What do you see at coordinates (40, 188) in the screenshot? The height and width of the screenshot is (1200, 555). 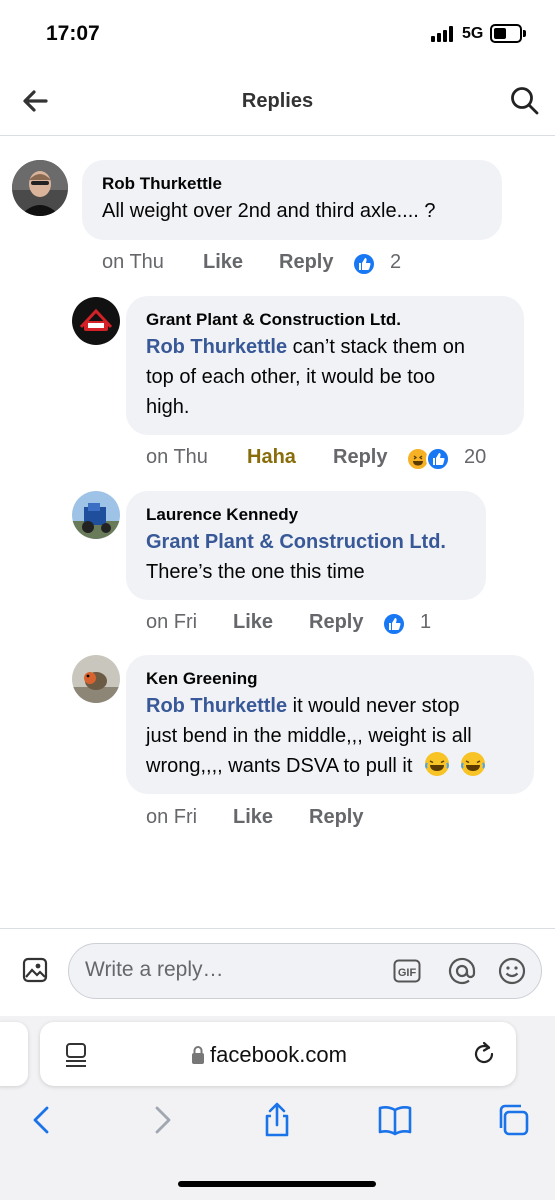 I see `avatar-rob-thurkettle` at bounding box center [40, 188].